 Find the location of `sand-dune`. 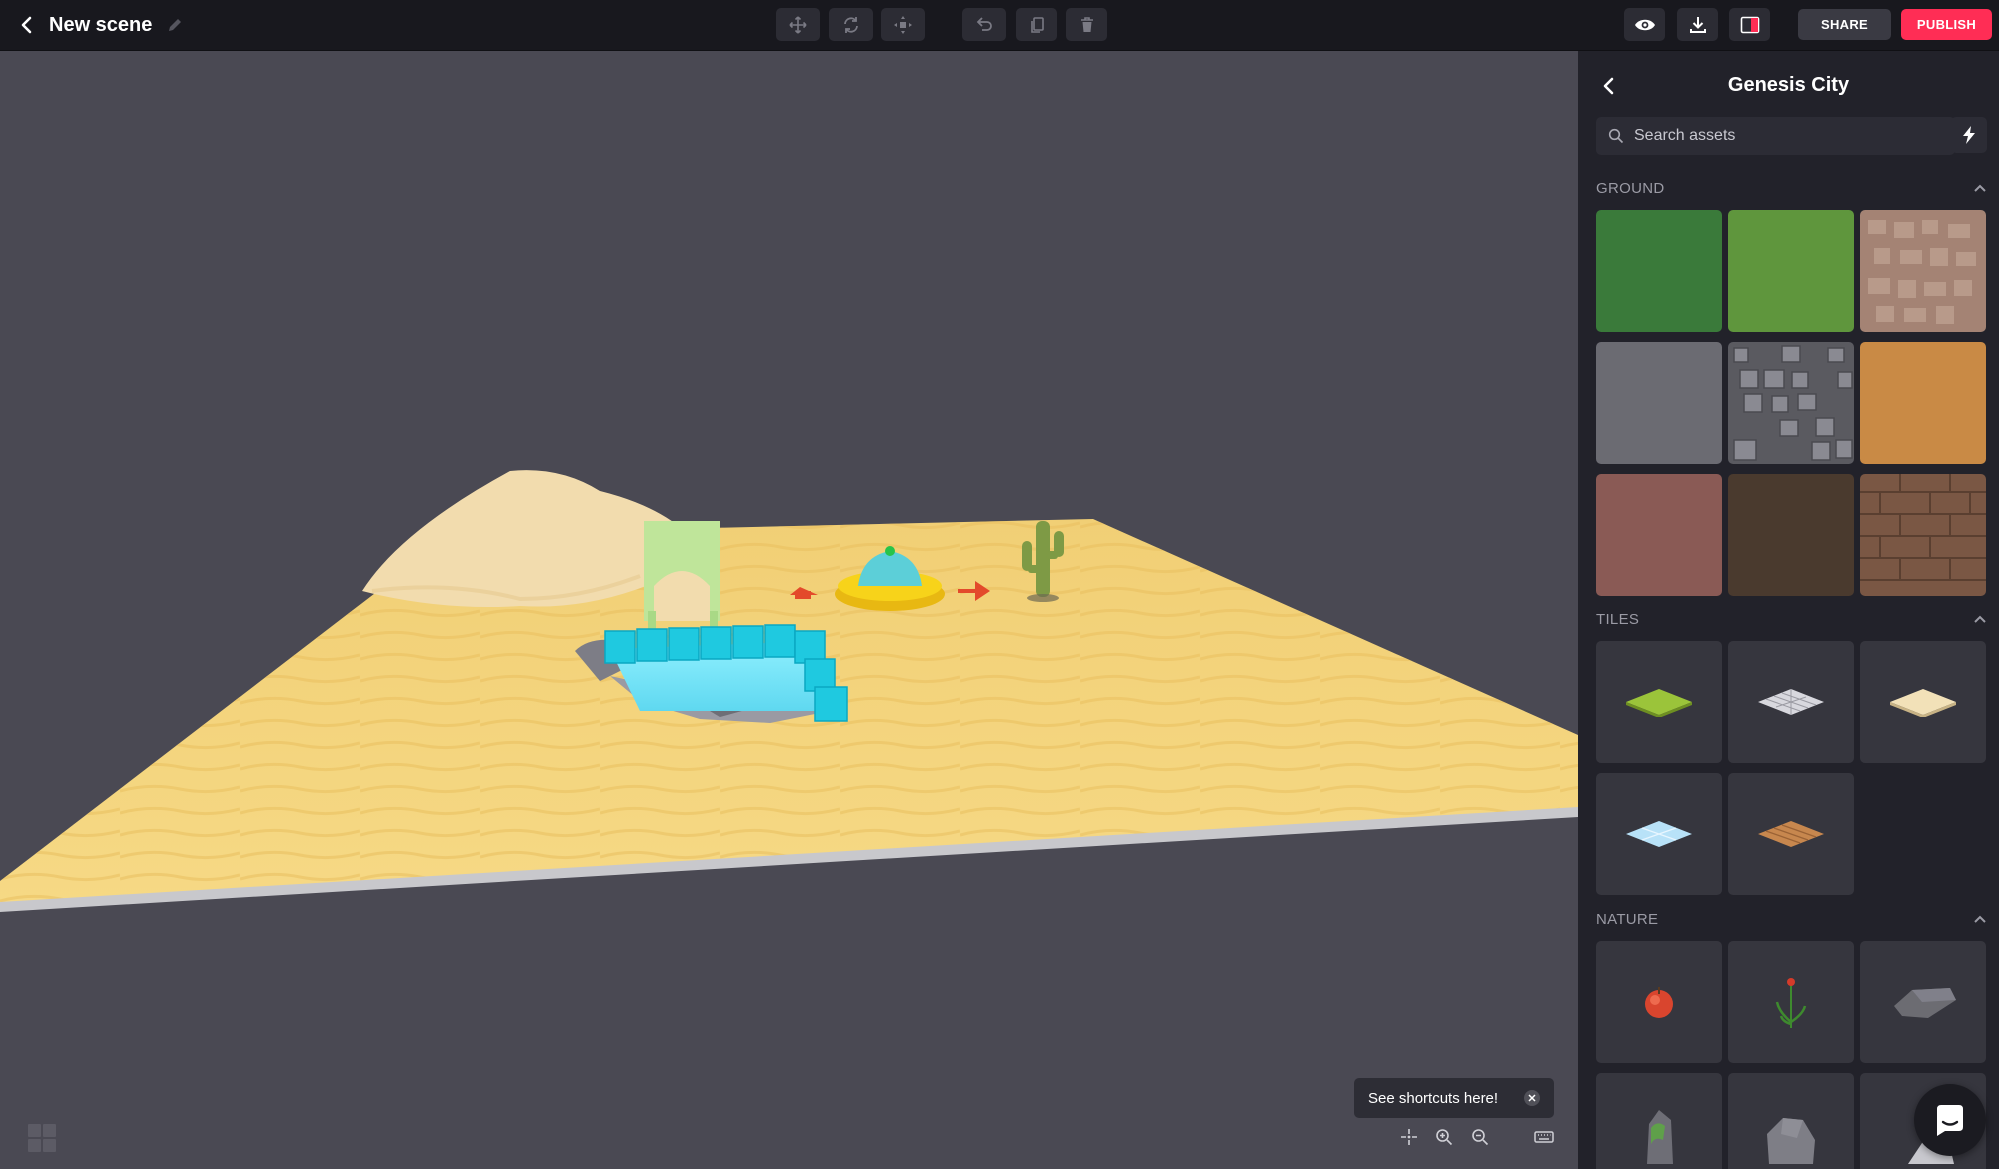

sand-dune is located at coordinates (526, 538).